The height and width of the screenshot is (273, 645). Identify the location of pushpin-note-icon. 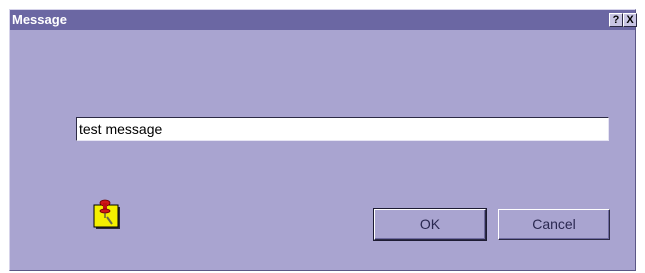
(106, 214).